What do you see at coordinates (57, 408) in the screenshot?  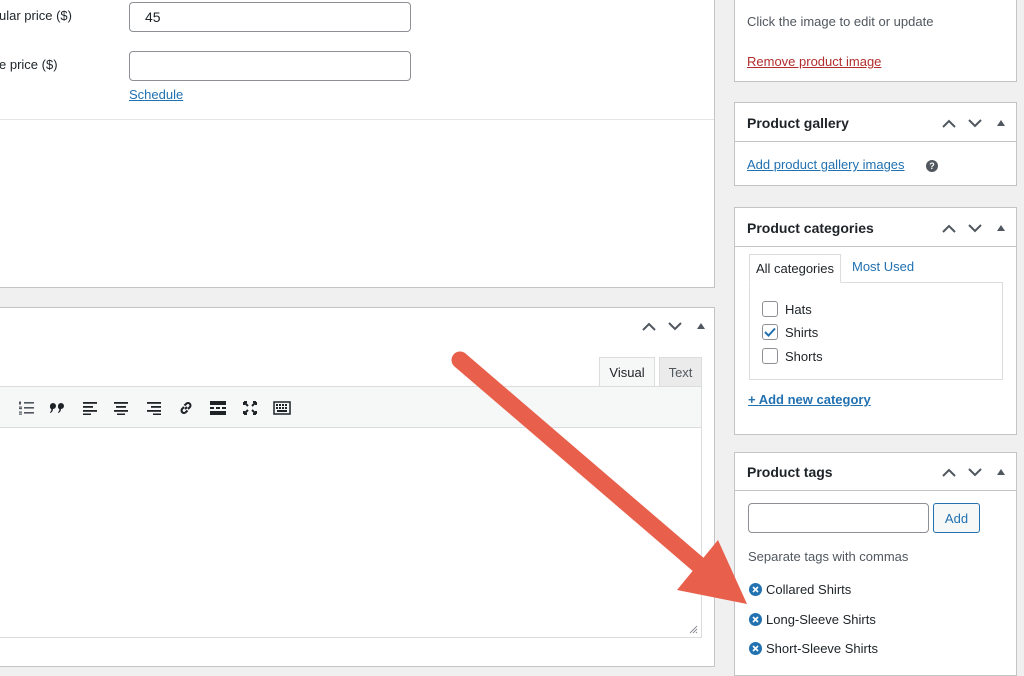 I see `blockquote-icon` at bounding box center [57, 408].